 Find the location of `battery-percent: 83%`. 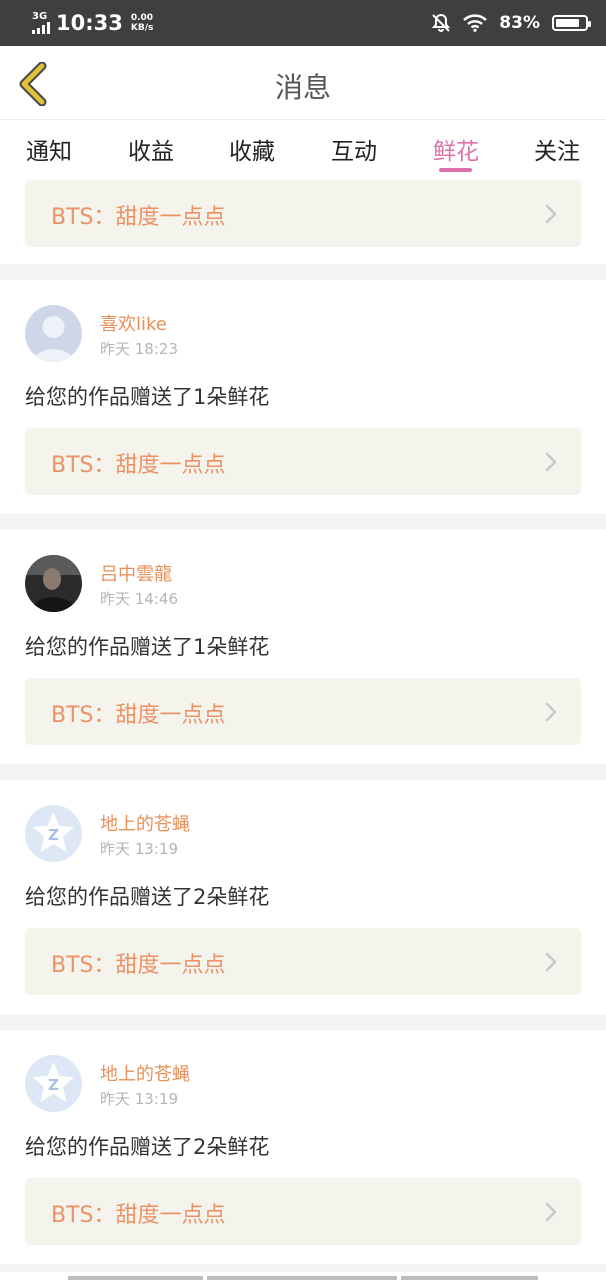

battery-percent: 83% is located at coordinates (519, 23).